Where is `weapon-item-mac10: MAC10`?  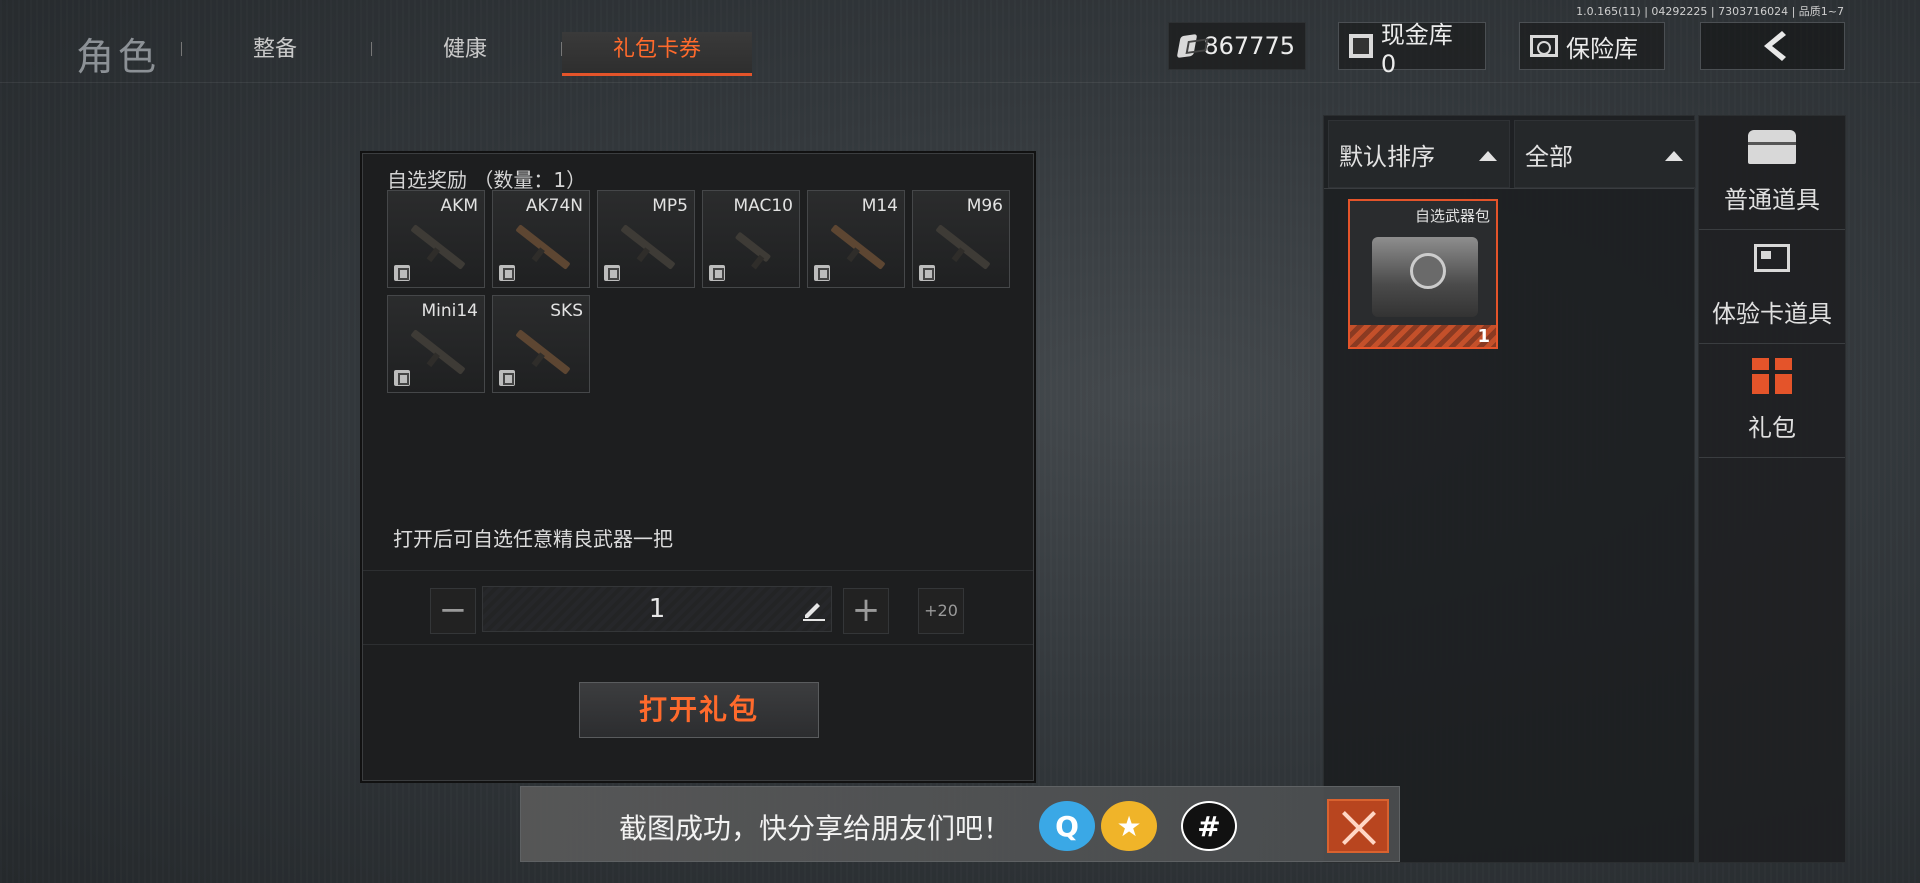 weapon-item-mac10: MAC10 is located at coordinates (751, 239).